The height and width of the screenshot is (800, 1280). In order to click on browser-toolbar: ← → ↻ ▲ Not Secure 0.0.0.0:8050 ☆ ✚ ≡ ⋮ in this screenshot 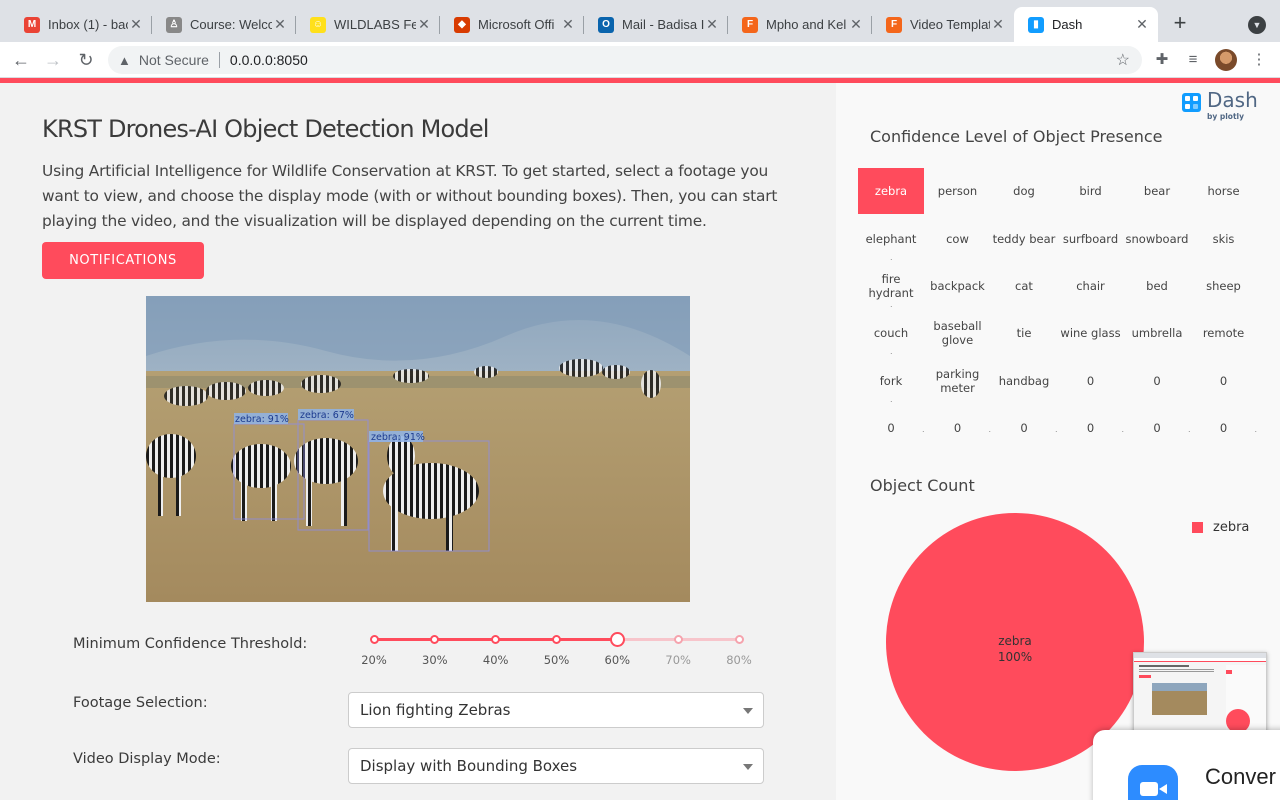, I will do `click(640, 60)`.